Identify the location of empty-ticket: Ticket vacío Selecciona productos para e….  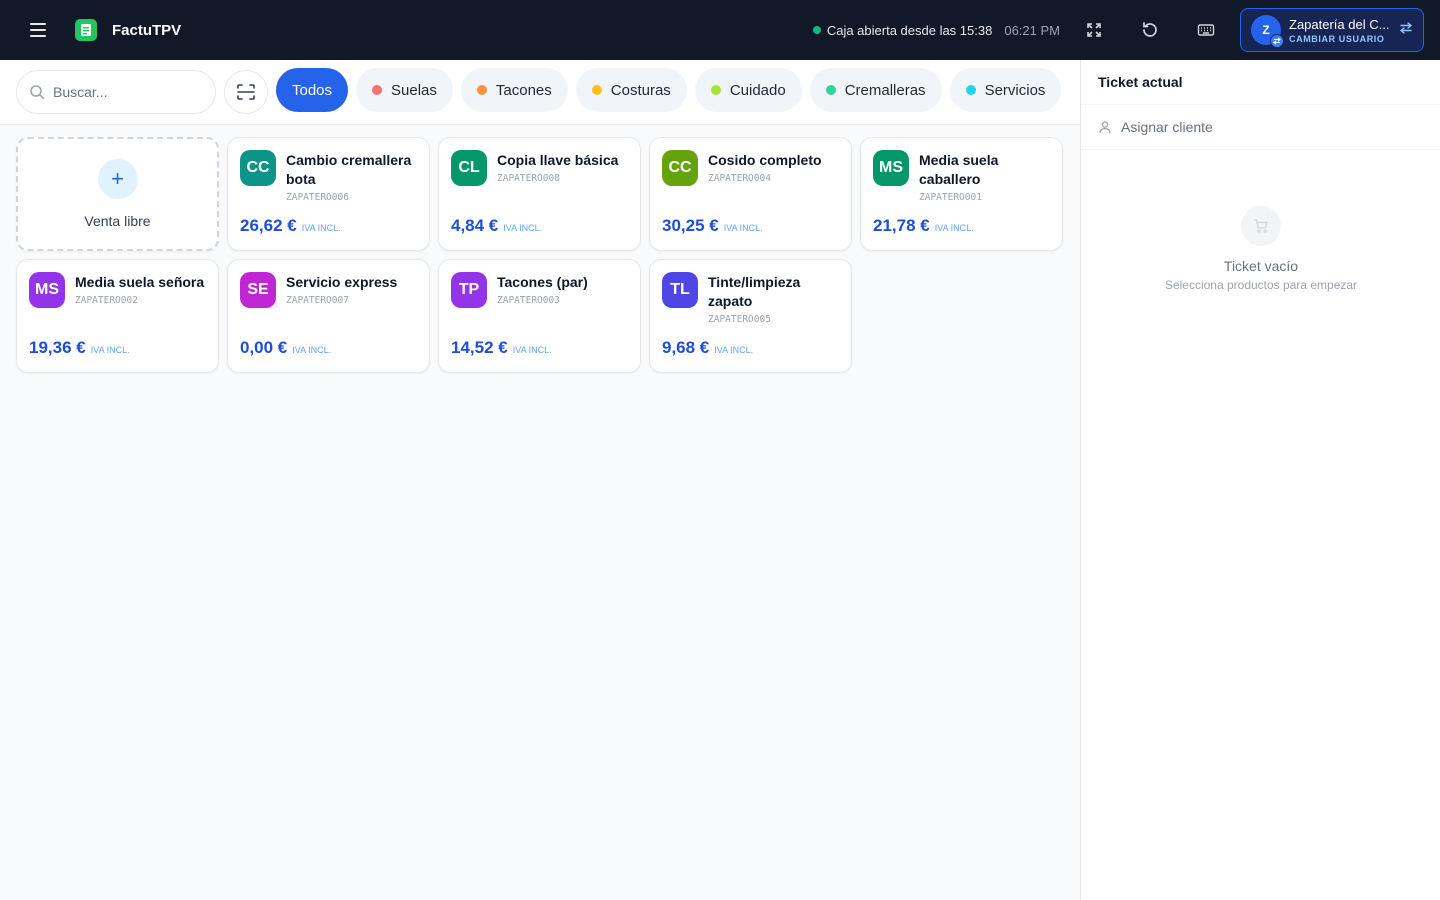
(1260, 249).